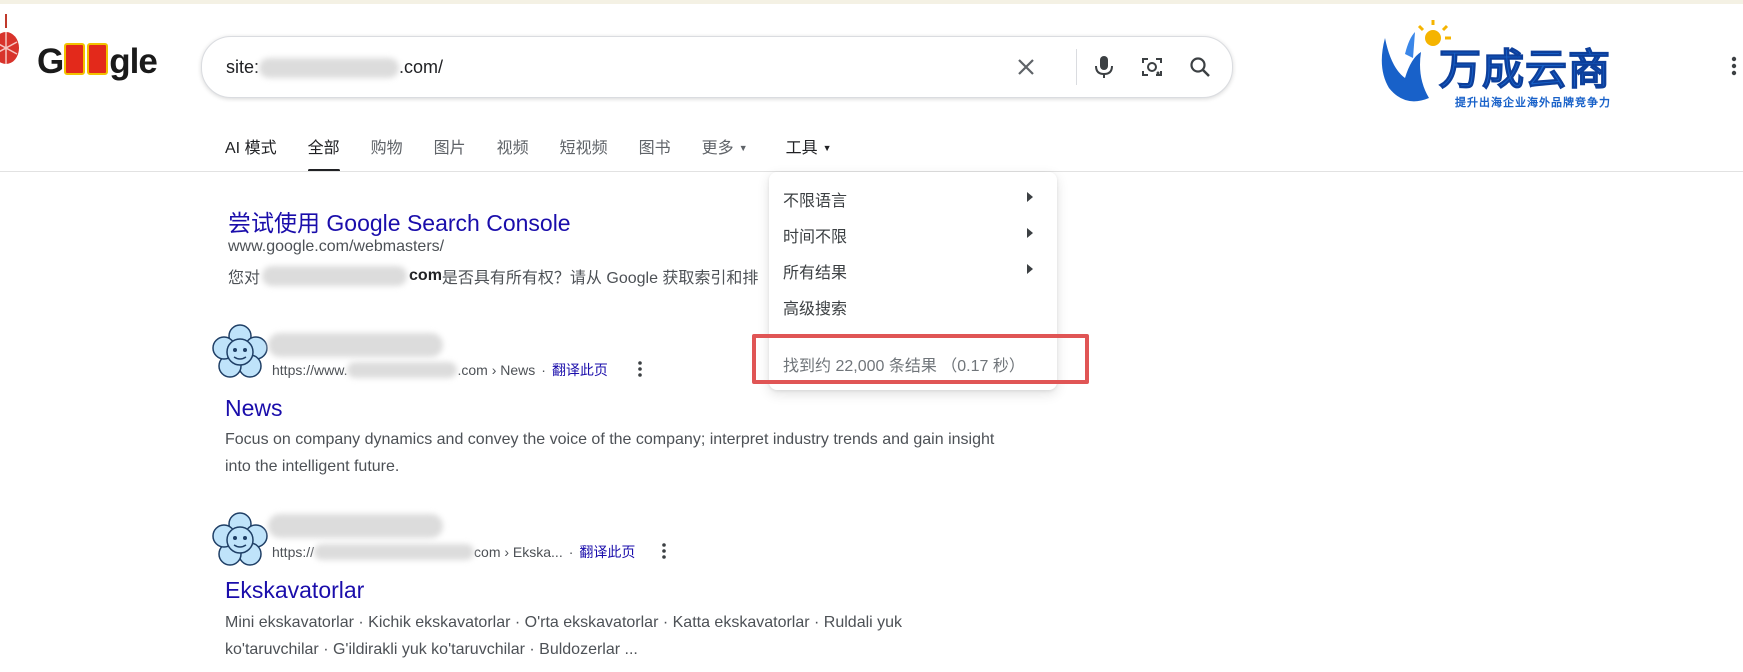 The height and width of the screenshot is (672, 1743). I want to click on logo-letters-gle: gle, so click(133, 61).